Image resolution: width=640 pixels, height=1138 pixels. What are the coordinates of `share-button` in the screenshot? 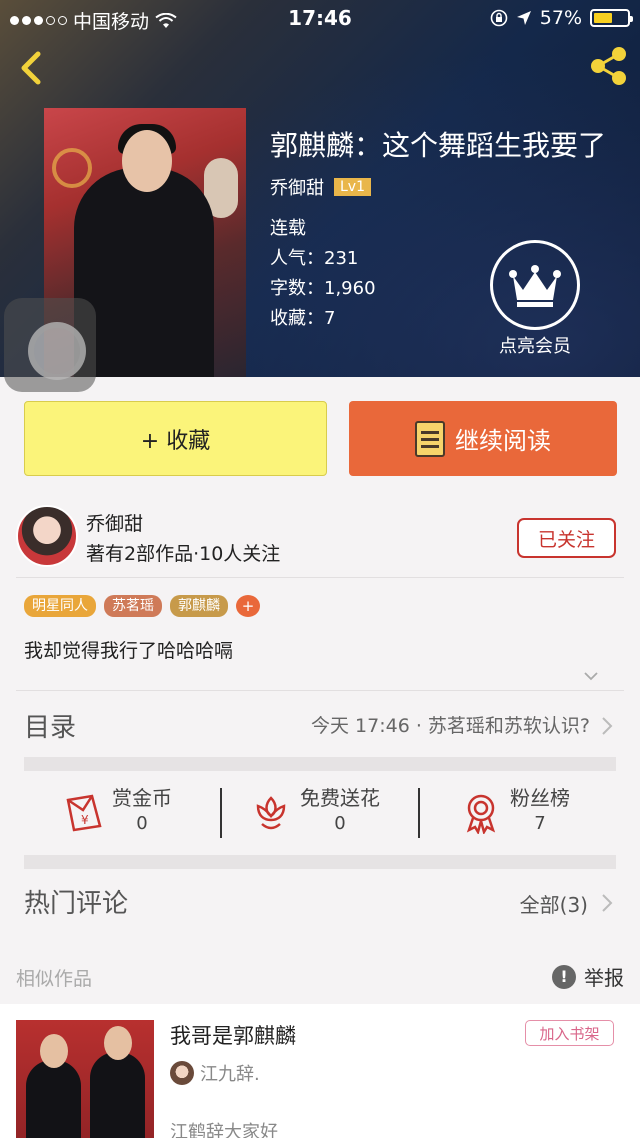 It's located at (608, 66).